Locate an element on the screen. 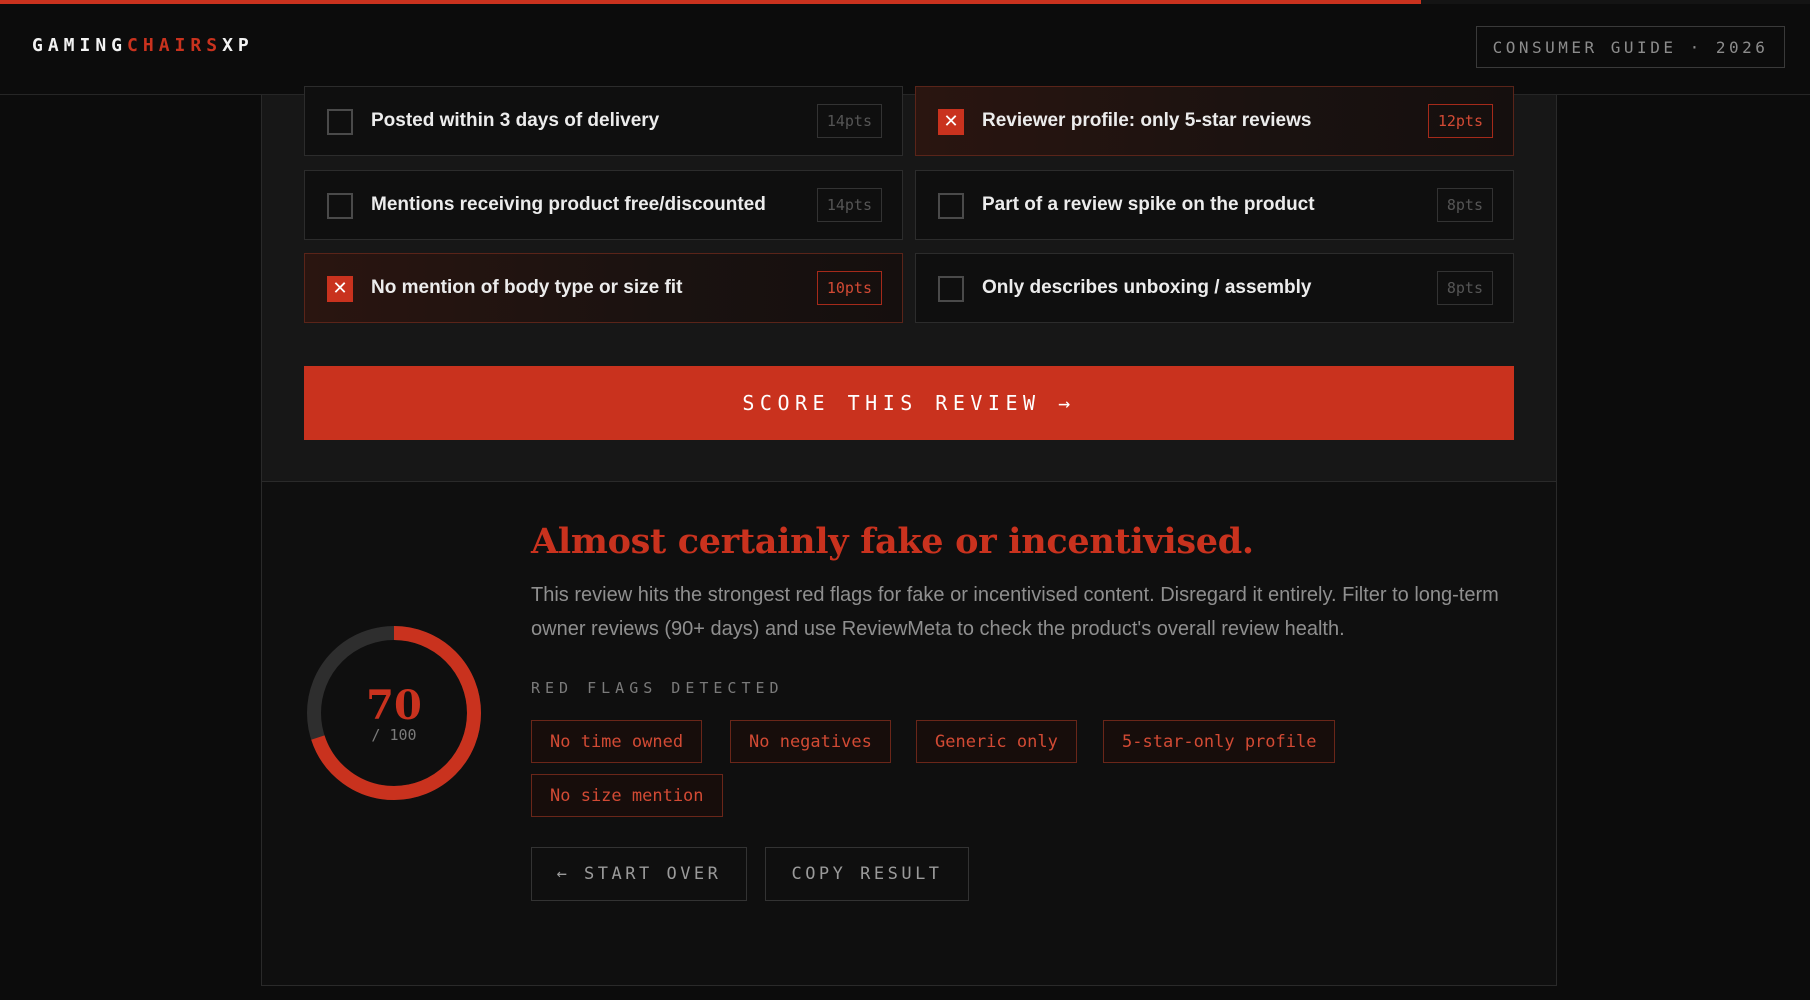  checklist-item: Posted within 3 days of delivery 14pts is located at coordinates (603, 121).